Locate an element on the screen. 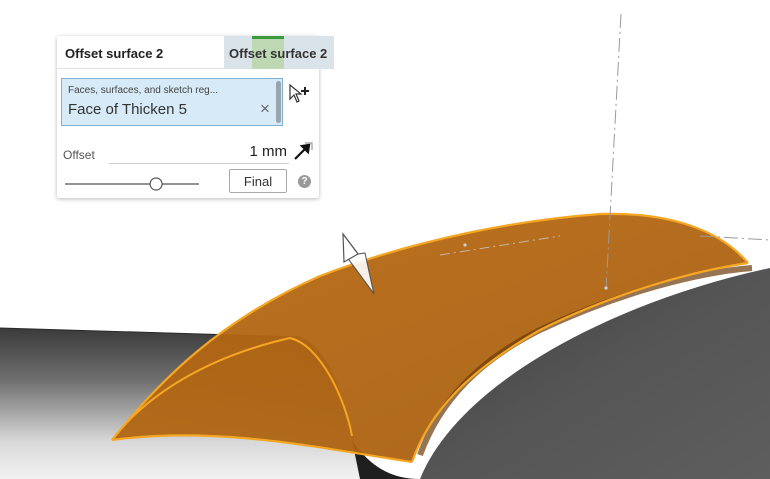 The height and width of the screenshot is (479, 770). dialog-title: Offset surface 2 is located at coordinates (114, 53).